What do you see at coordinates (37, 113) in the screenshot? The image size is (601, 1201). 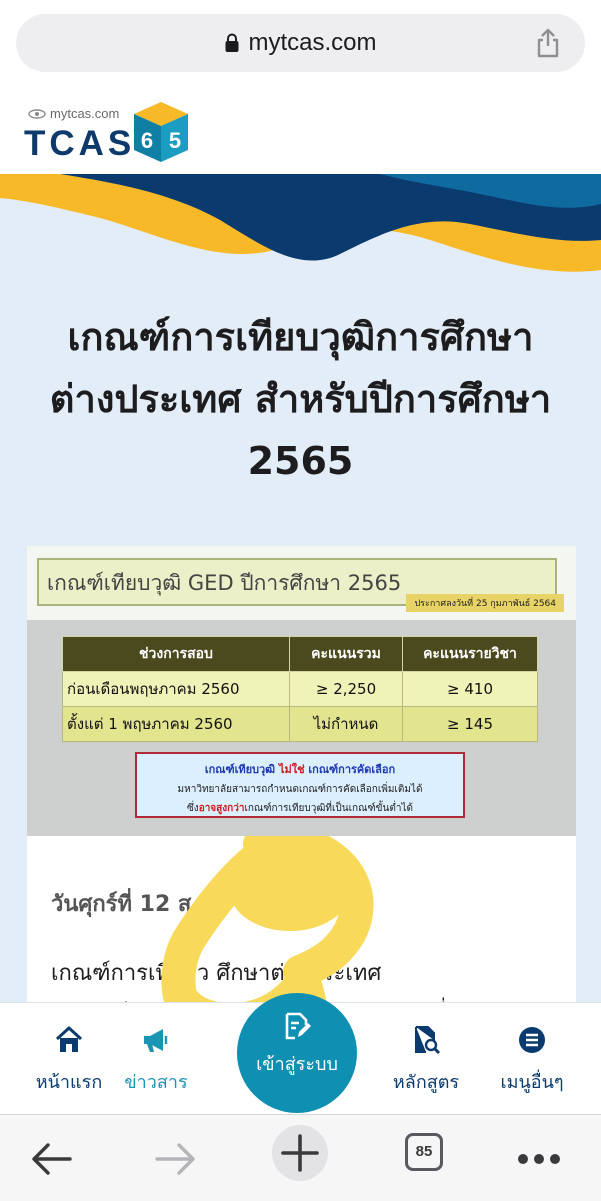 I see `eye-icon` at bounding box center [37, 113].